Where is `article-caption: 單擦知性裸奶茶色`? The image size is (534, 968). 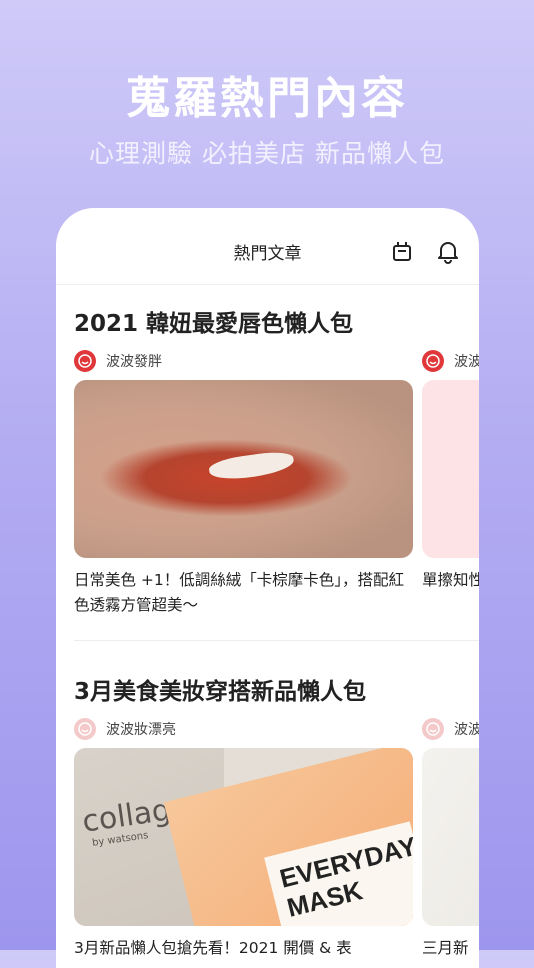 article-caption: 單擦知性裸奶茶色 is located at coordinates (450, 580).